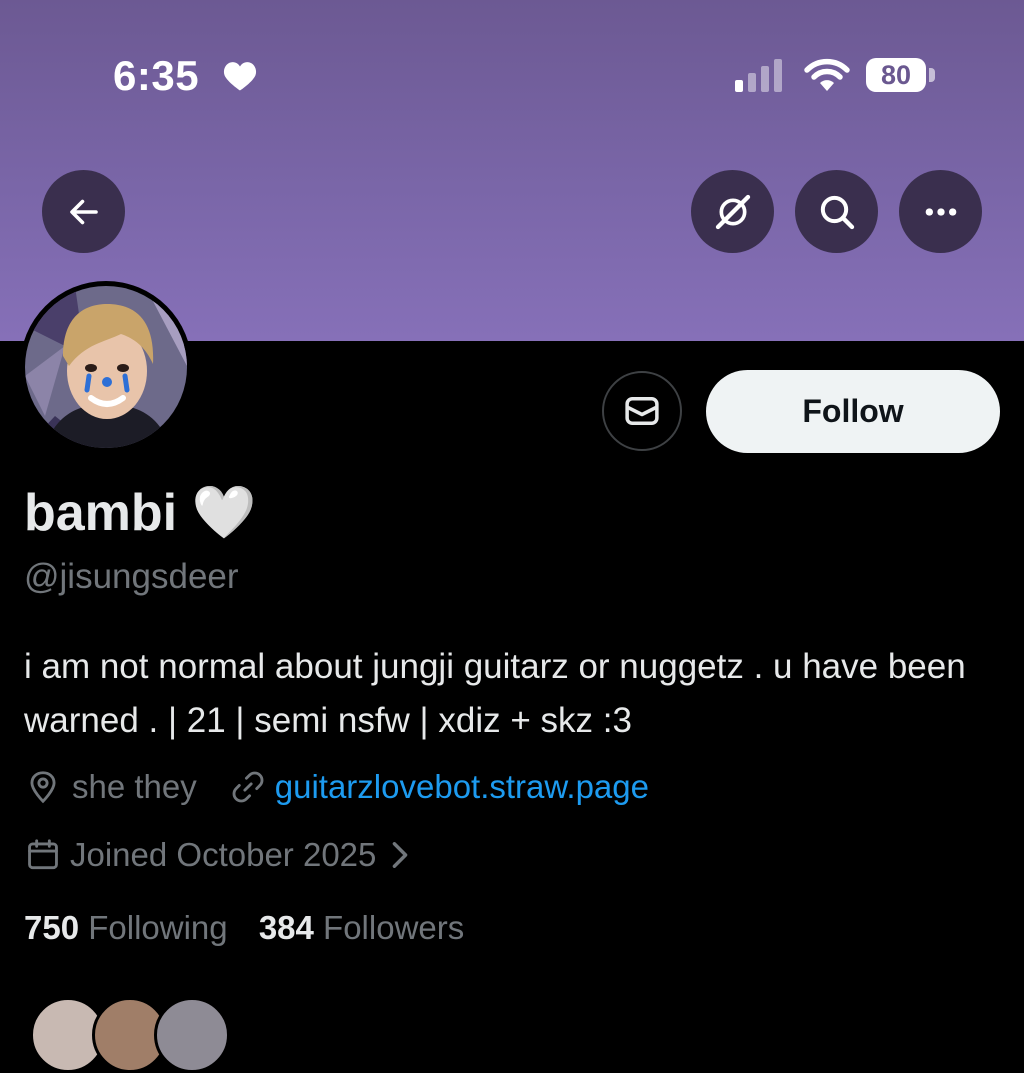 This screenshot has height=1073, width=1024. I want to click on profile-meta-row: she they guitarzlovebot.straw.page, so click(336, 787).